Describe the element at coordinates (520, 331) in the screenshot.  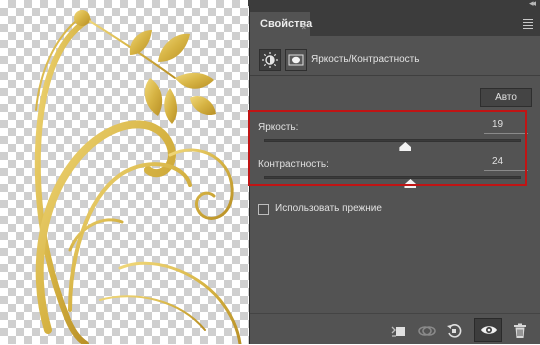
I see `trash-icon` at that location.